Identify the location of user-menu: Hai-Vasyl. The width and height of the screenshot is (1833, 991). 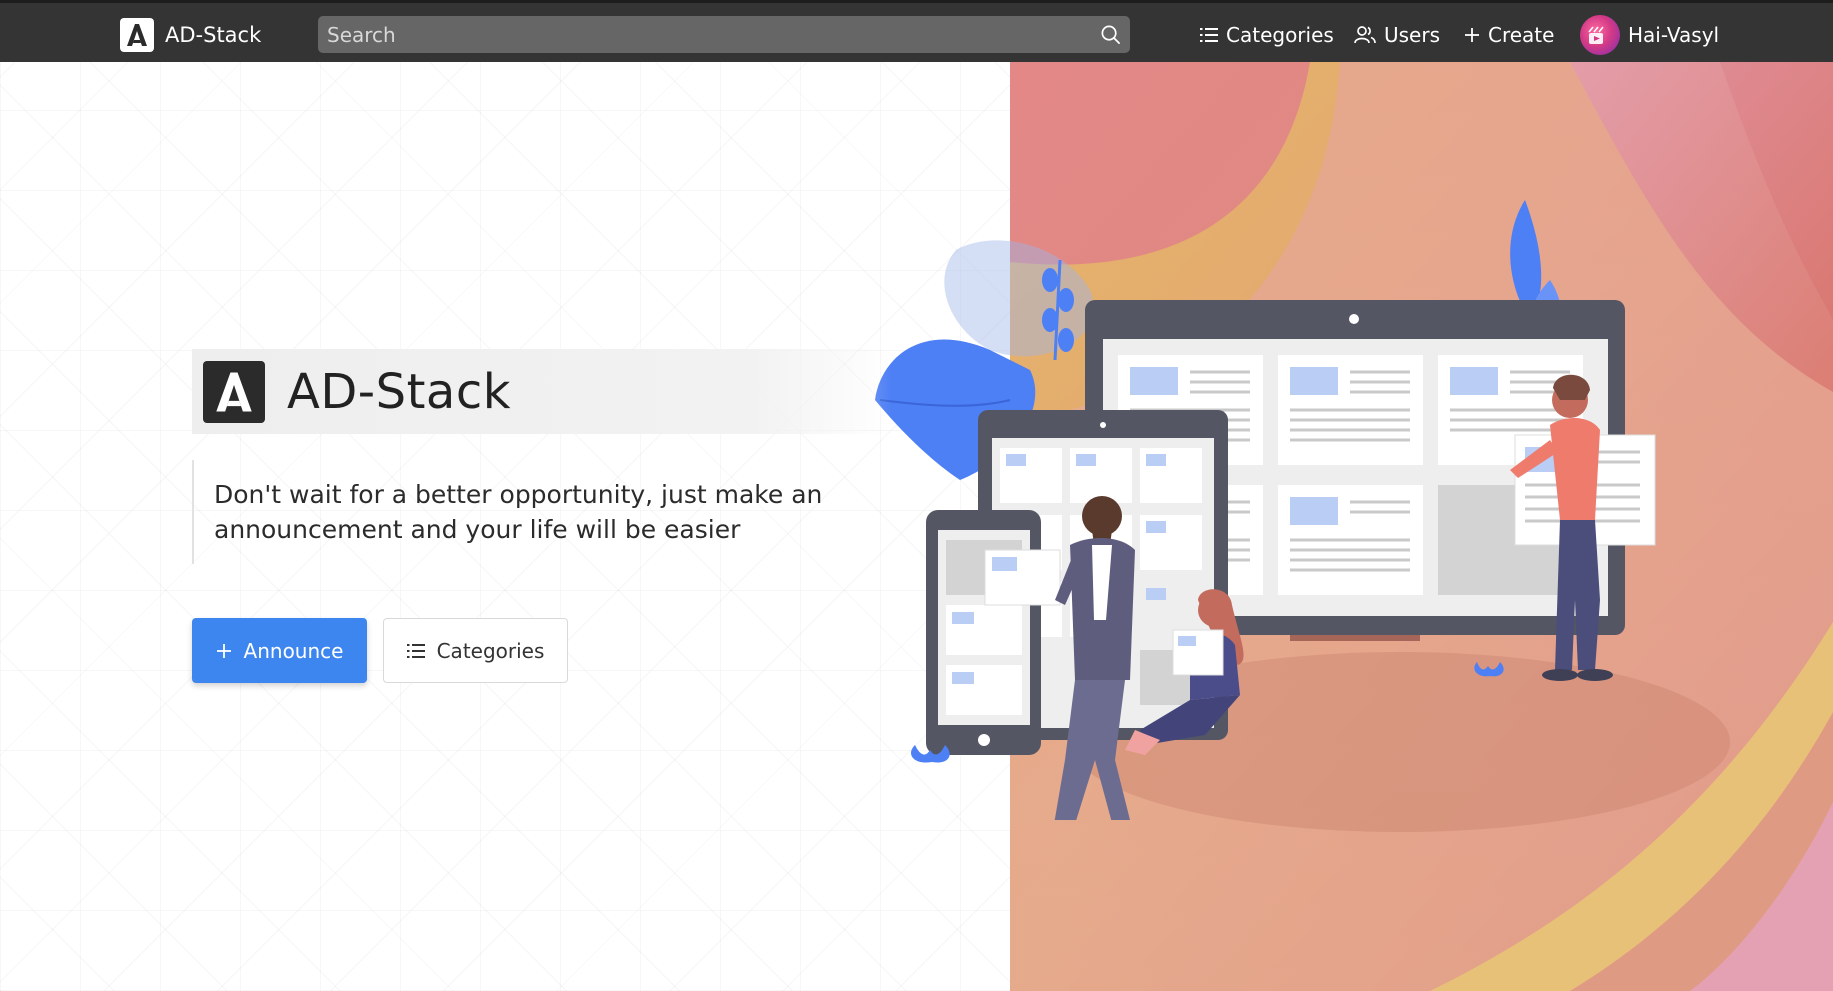
(1649, 35).